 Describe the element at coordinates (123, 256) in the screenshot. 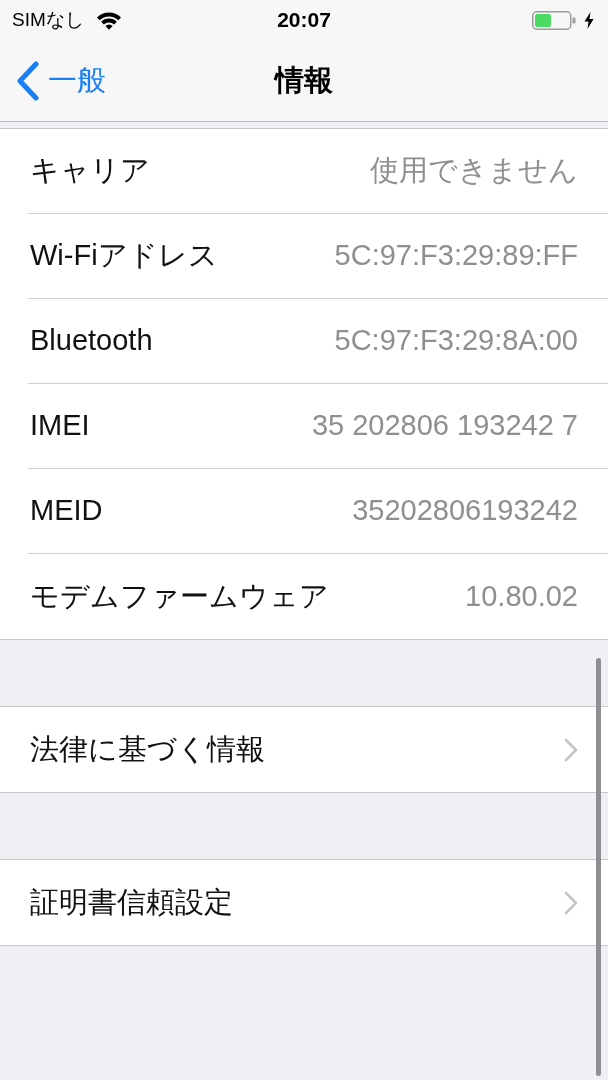

I see `row-label: Wi-Fiアドレス` at that location.